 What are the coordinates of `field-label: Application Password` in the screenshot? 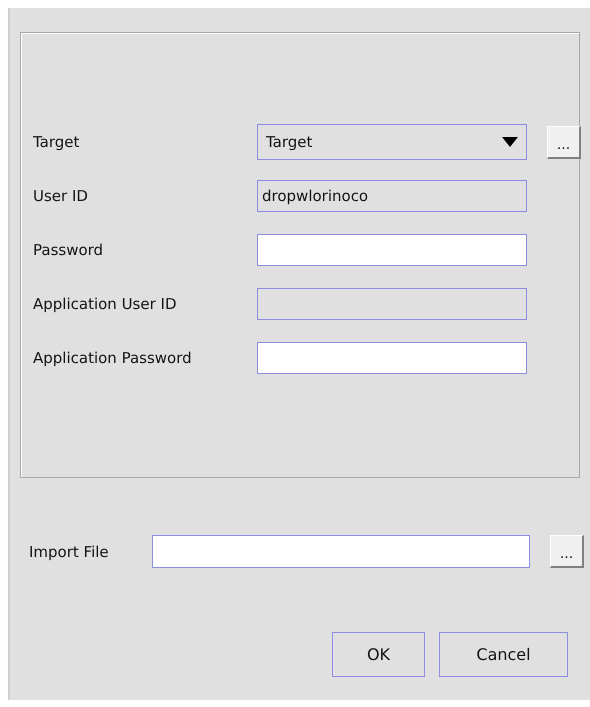 It's located at (113, 358).